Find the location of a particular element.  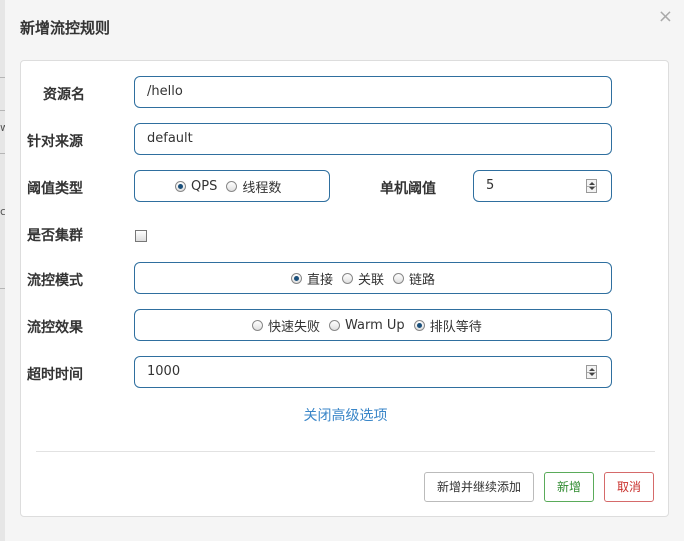

footer-divider is located at coordinates (345, 451).